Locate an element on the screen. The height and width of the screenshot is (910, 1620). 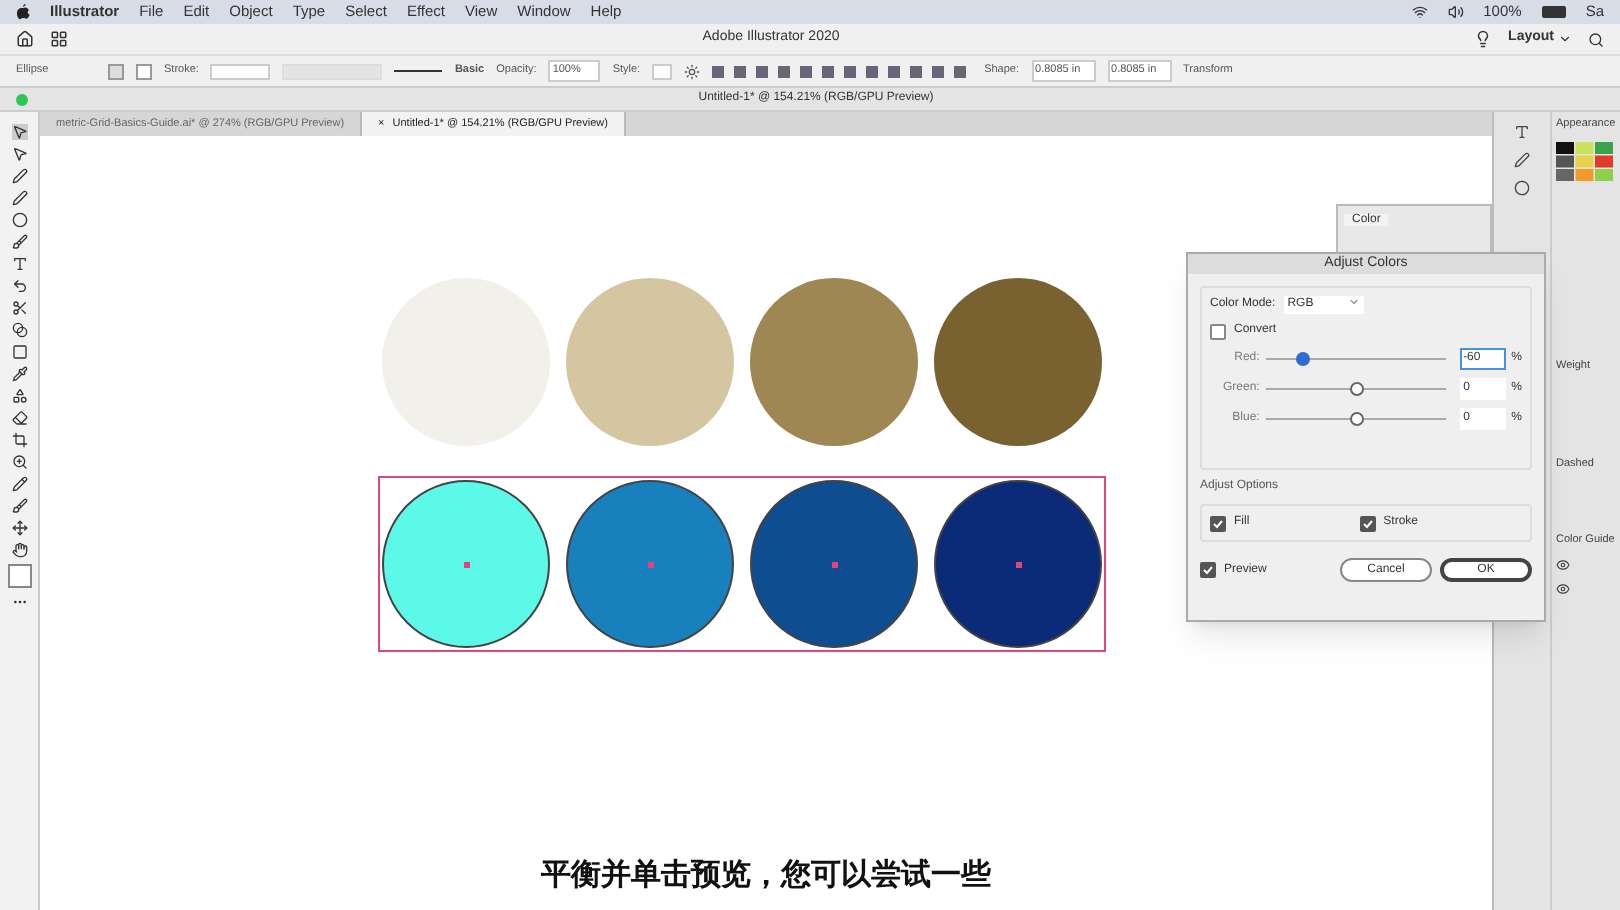
home-icon is located at coordinates (25, 39).